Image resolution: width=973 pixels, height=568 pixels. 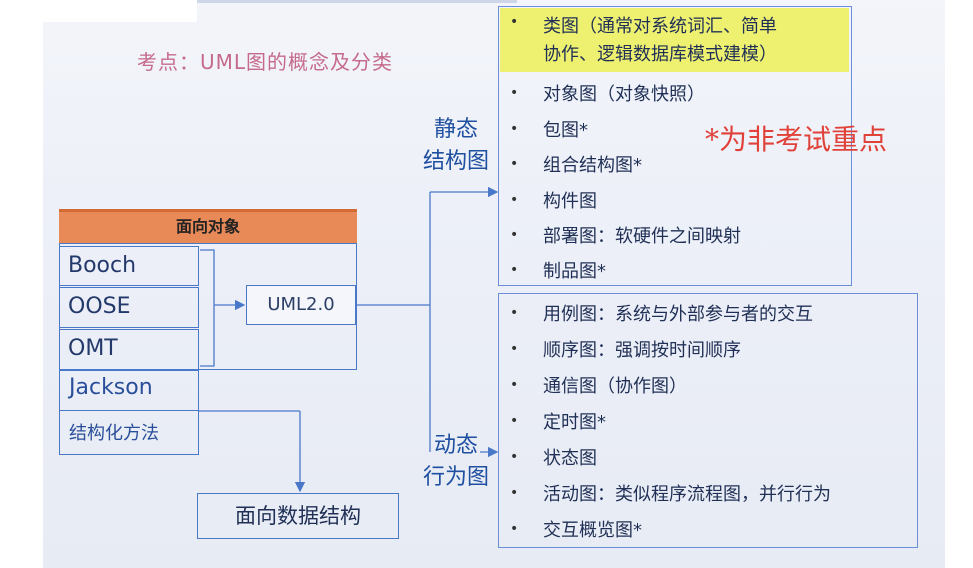 I want to click on static-item-composite: 组合结构图*, so click(x=592, y=165).